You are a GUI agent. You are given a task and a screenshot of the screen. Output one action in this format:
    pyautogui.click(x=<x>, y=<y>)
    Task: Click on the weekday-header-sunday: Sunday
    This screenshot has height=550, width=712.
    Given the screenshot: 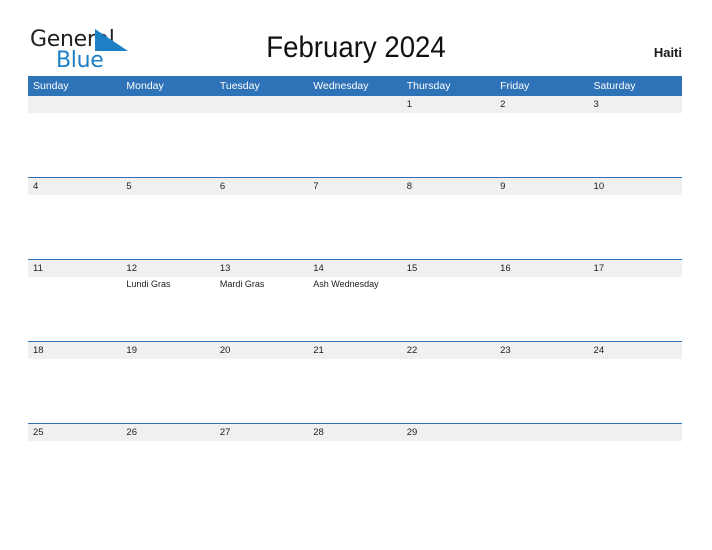 What is the action you would take?
    pyautogui.click(x=51, y=86)
    